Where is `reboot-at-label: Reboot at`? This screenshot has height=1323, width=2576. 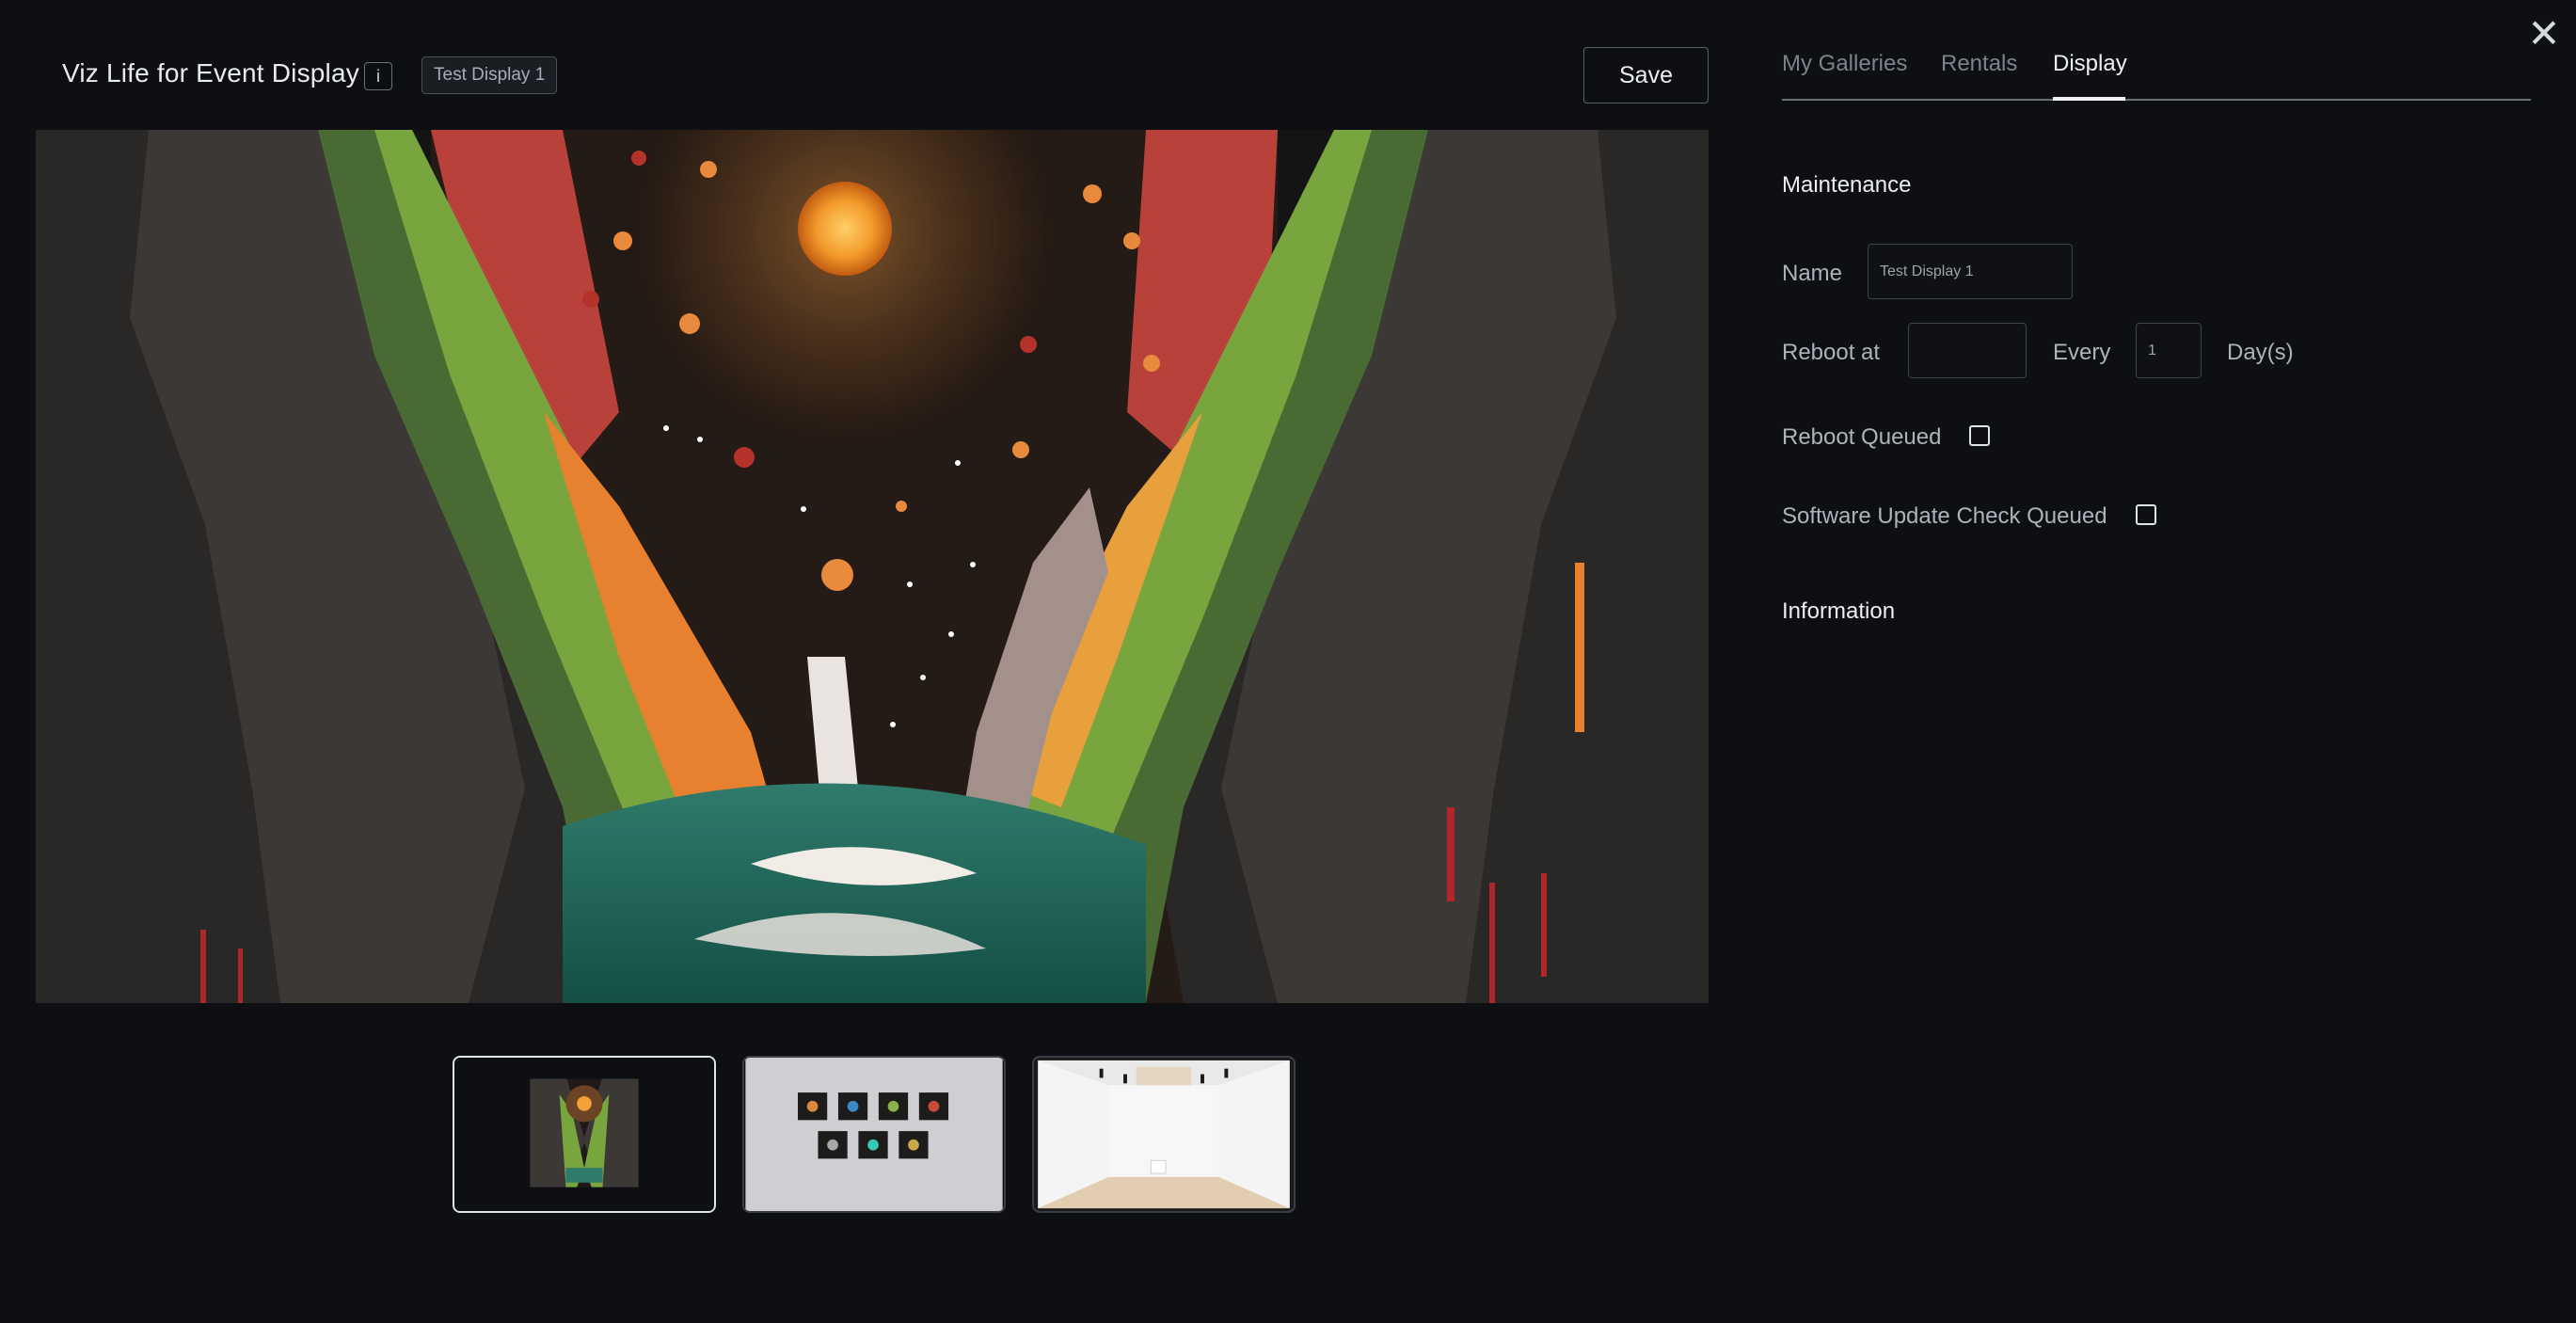 reboot-at-label: Reboot at is located at coordinates (1832, 352).